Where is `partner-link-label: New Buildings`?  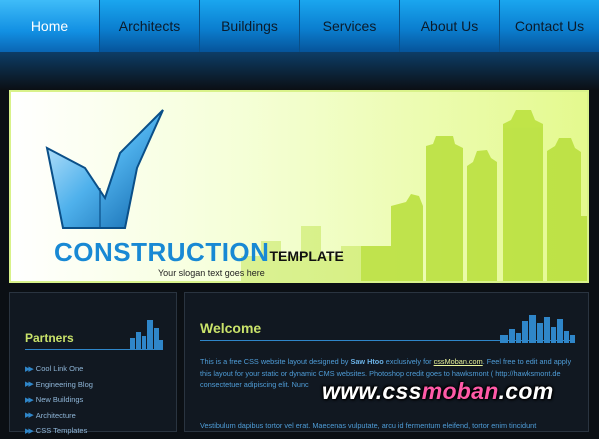
partner-link-label: New Buildings is located at coordinates (59, 400).